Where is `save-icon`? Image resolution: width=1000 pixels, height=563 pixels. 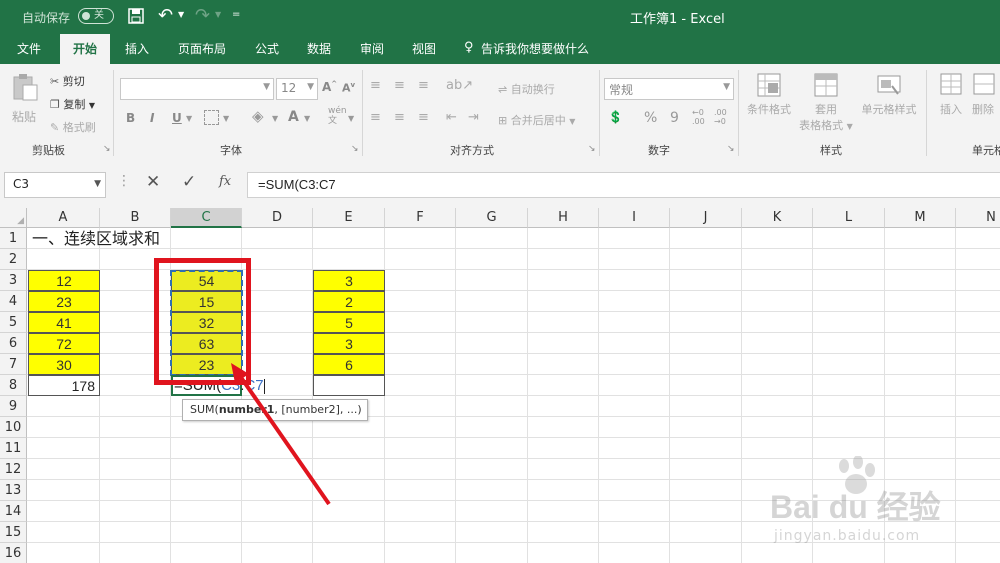
save-icon is located at coordinates (136, 16).